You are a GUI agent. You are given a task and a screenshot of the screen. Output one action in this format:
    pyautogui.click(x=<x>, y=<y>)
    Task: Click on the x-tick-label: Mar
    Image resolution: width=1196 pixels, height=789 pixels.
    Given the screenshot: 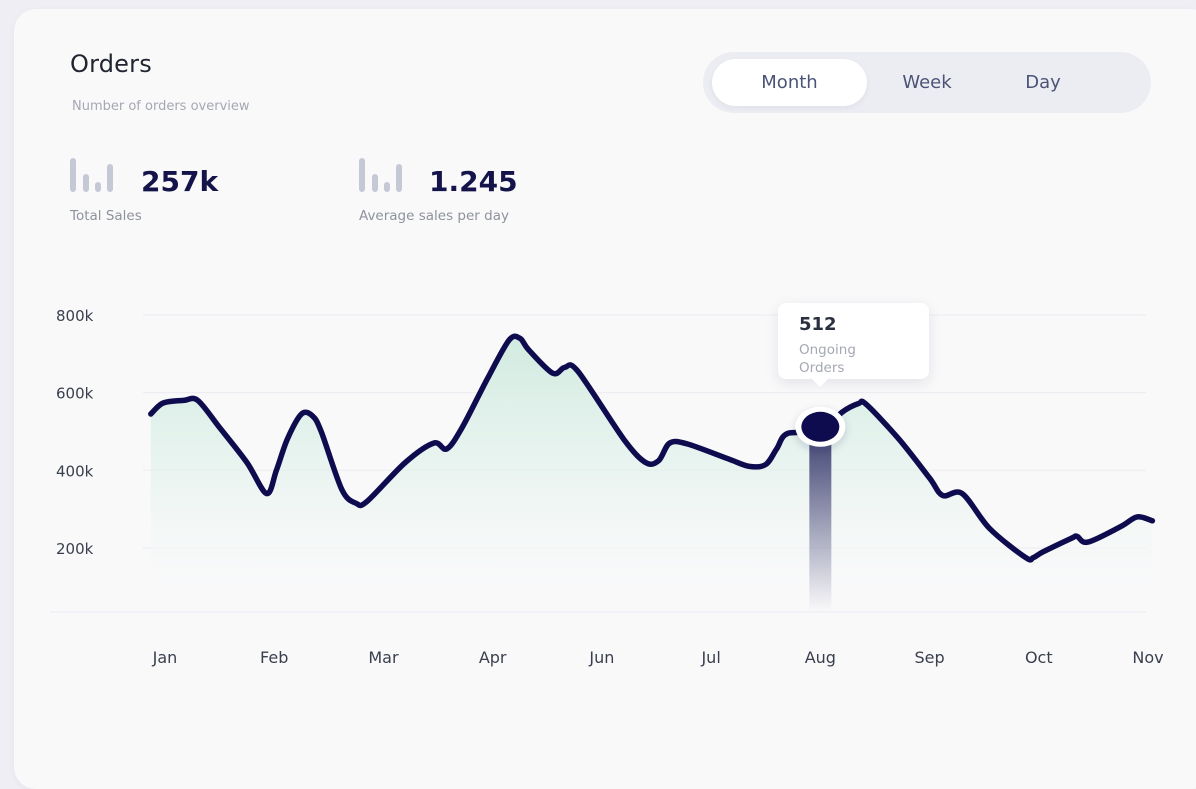 What is the action you would take?
    pyautogui.click(x=383, y=657)
    